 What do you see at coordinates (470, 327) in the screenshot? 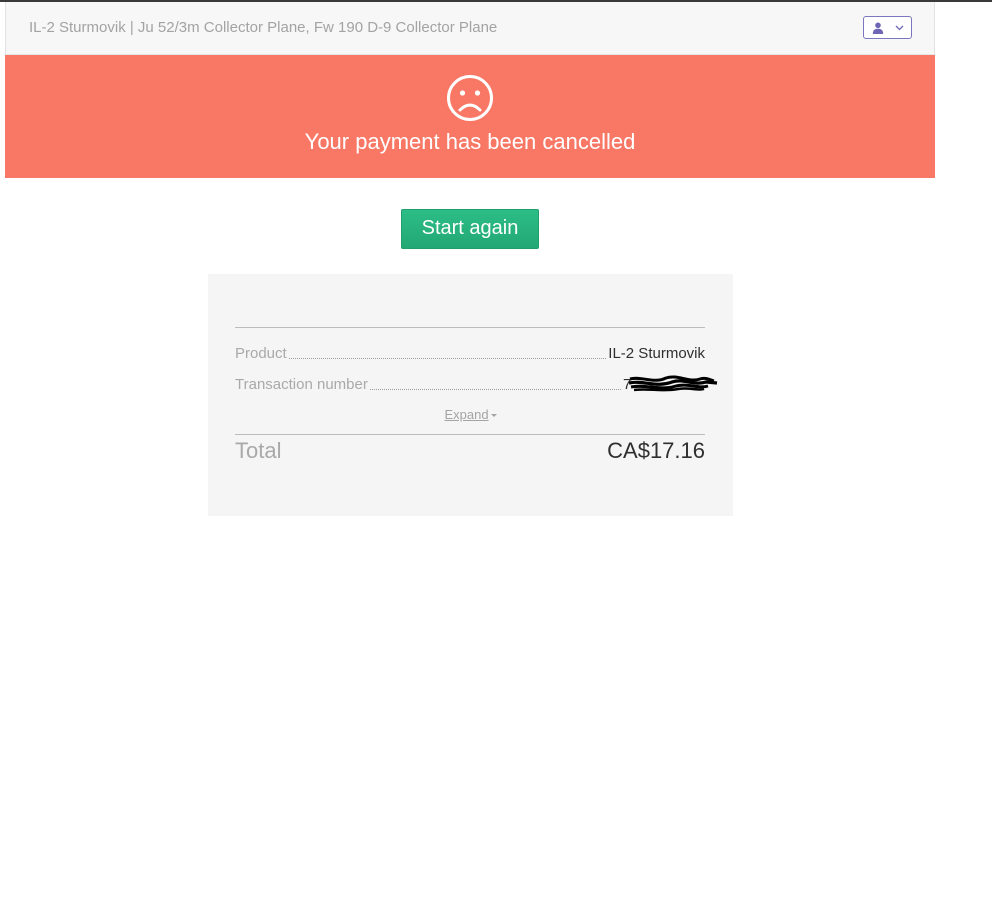
I see `summary-top-divider` at bounding box center [470, 327].